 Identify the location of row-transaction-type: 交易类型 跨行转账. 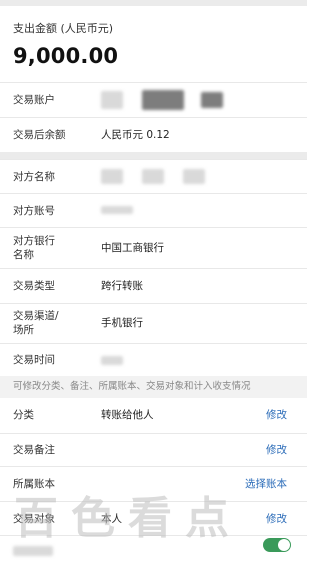
(160, 285).